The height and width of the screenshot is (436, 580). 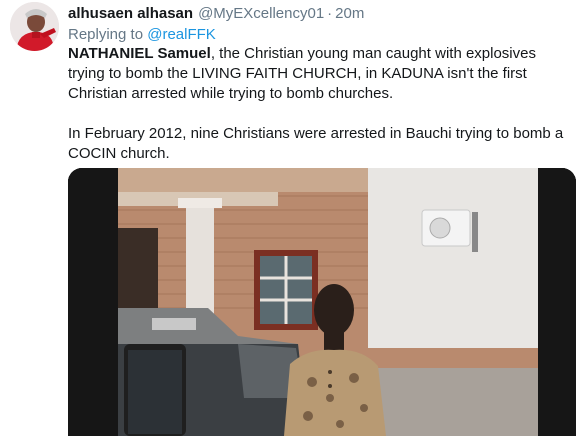 I want to click on replying-to: Replying to @realFFK, so click(x=142, y=35).